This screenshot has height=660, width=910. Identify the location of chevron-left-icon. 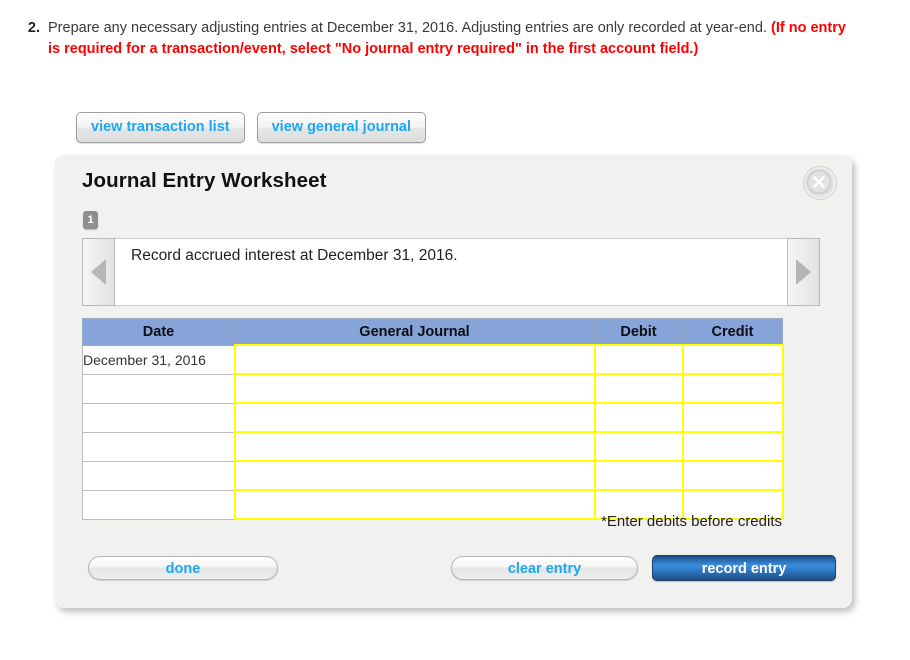
(98, 272).